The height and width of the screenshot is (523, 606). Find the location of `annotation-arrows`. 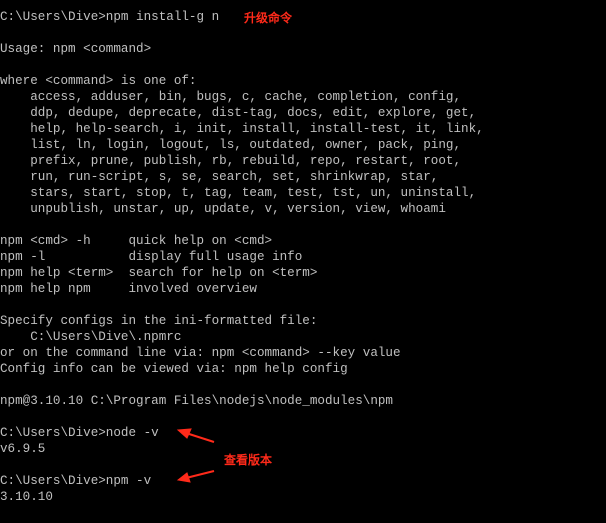

annotation-arrows is located at coordinates (195, 455).